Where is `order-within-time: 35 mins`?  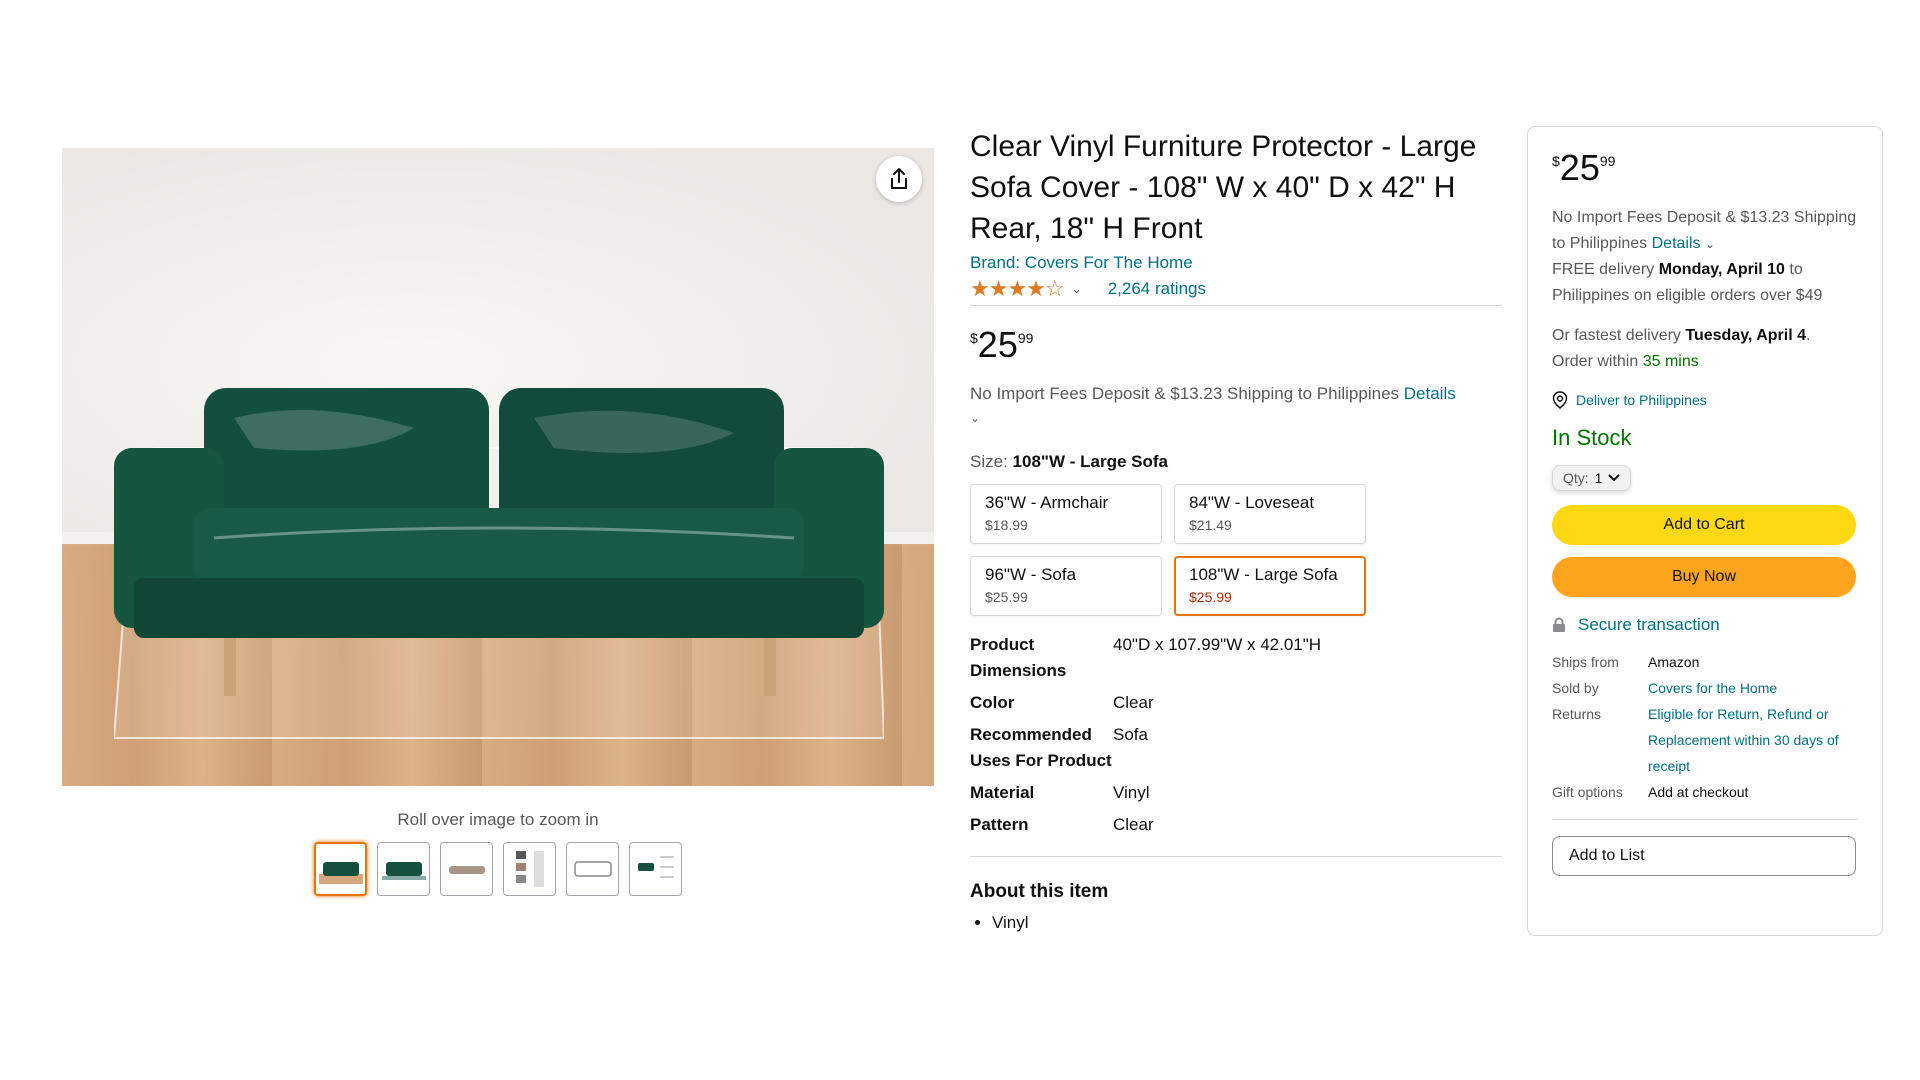 order-within-time: 35 mins is located at coordinates (1670, 361).